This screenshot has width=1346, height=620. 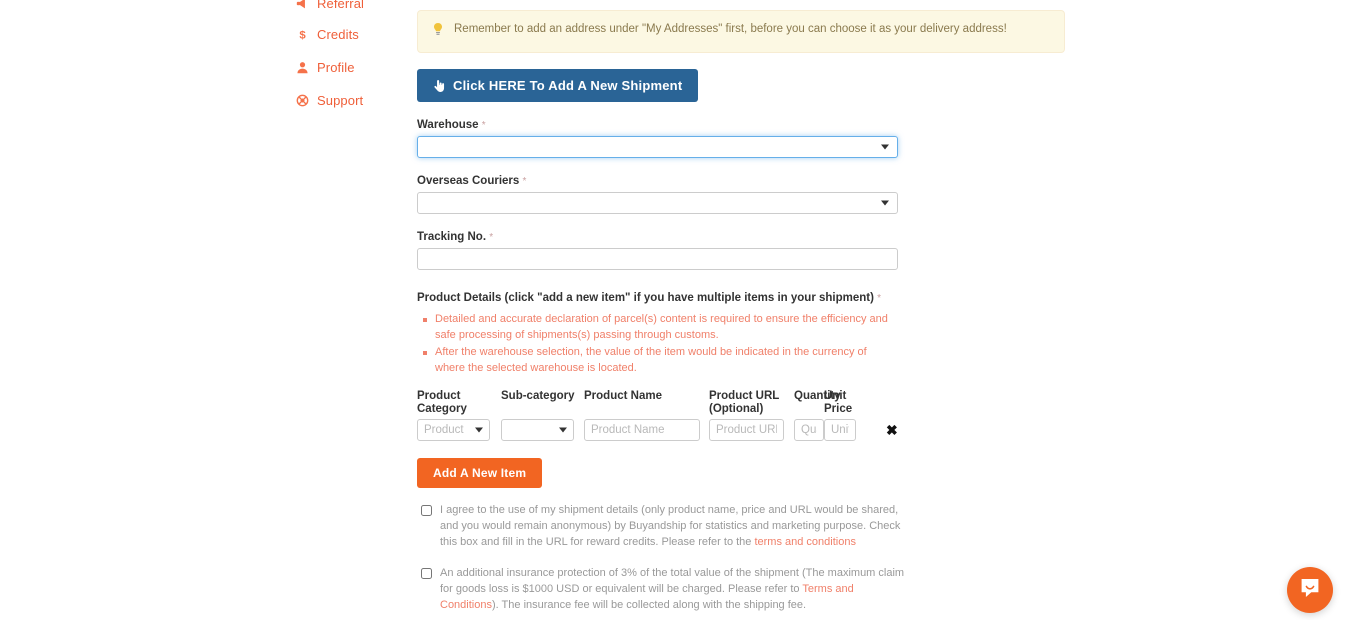 What do you see at coordinates (741, 181) in the screenshot?
I see `overseas-couriers-label: Overseas Couriers *` at bounding box center [741, 181].